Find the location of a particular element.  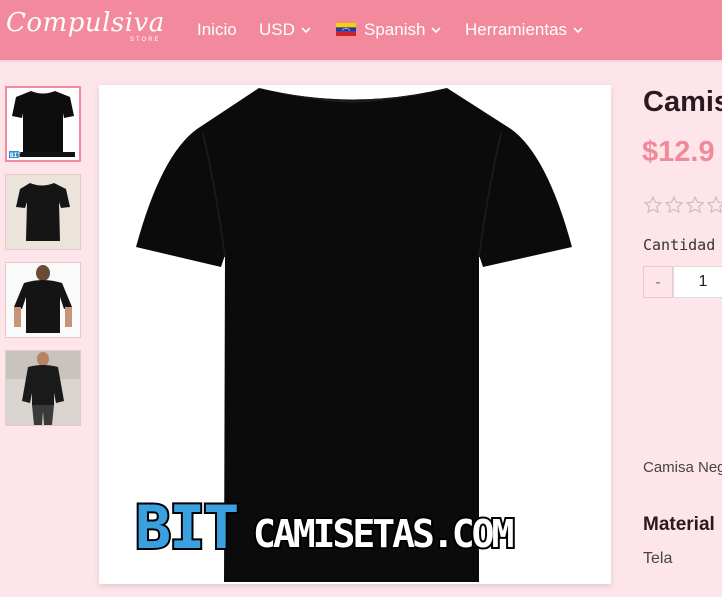

currency-dropdown: USD is located at coordinates (285, 30).